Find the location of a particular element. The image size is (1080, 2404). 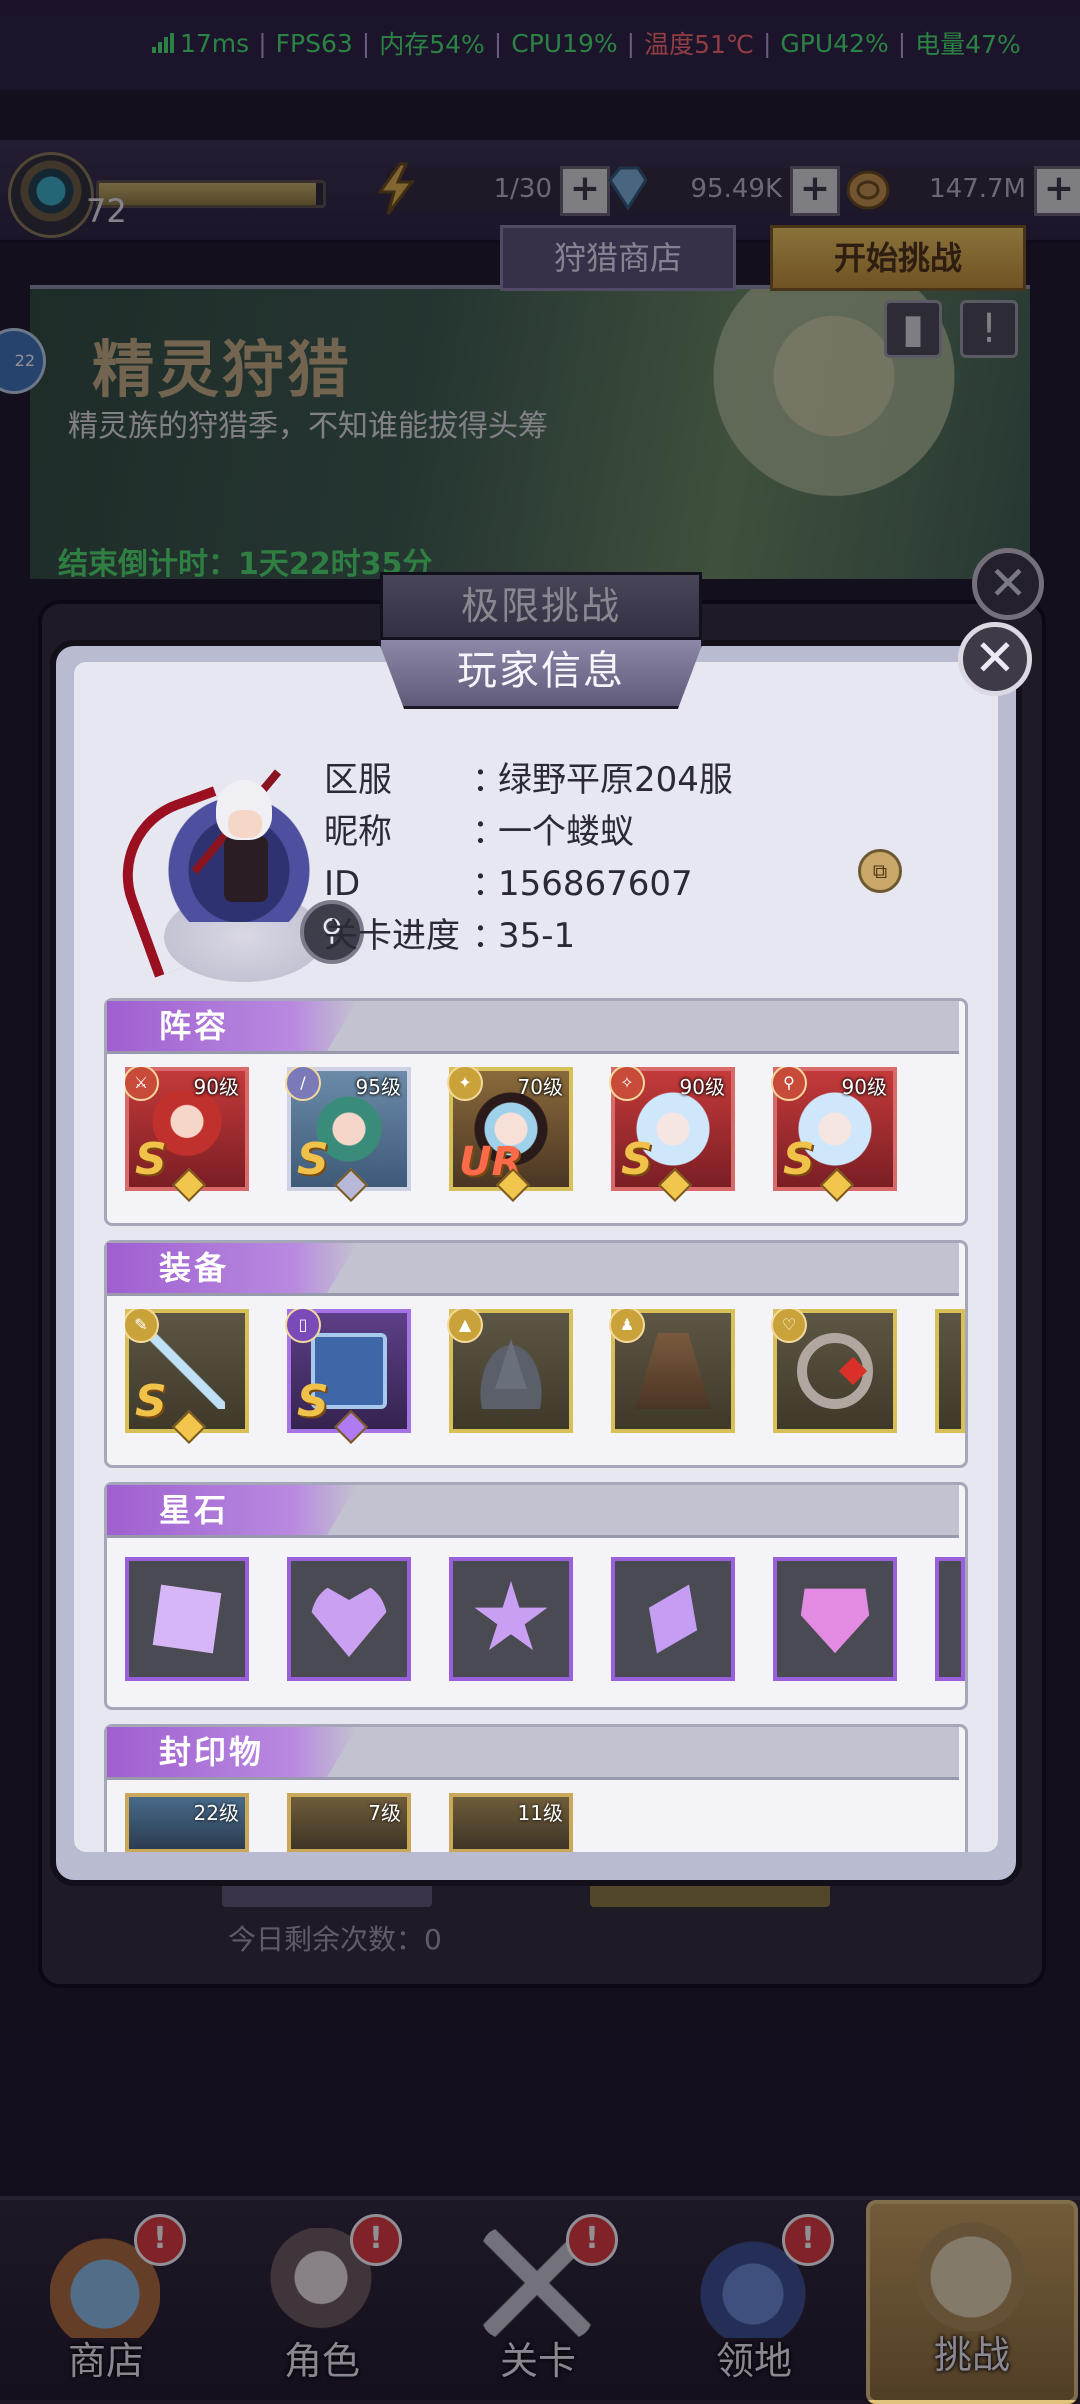

equip-slot-accessory: ♡ is located at coordinates (834, 1371).